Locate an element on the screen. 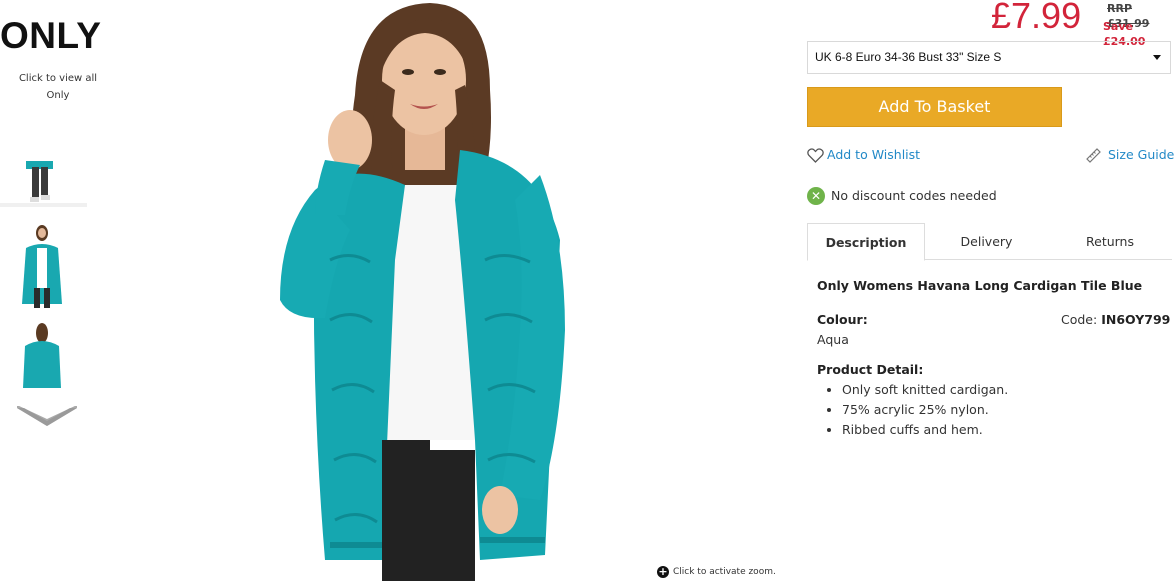  ruler-icon is located at coordinates (1093, 155).